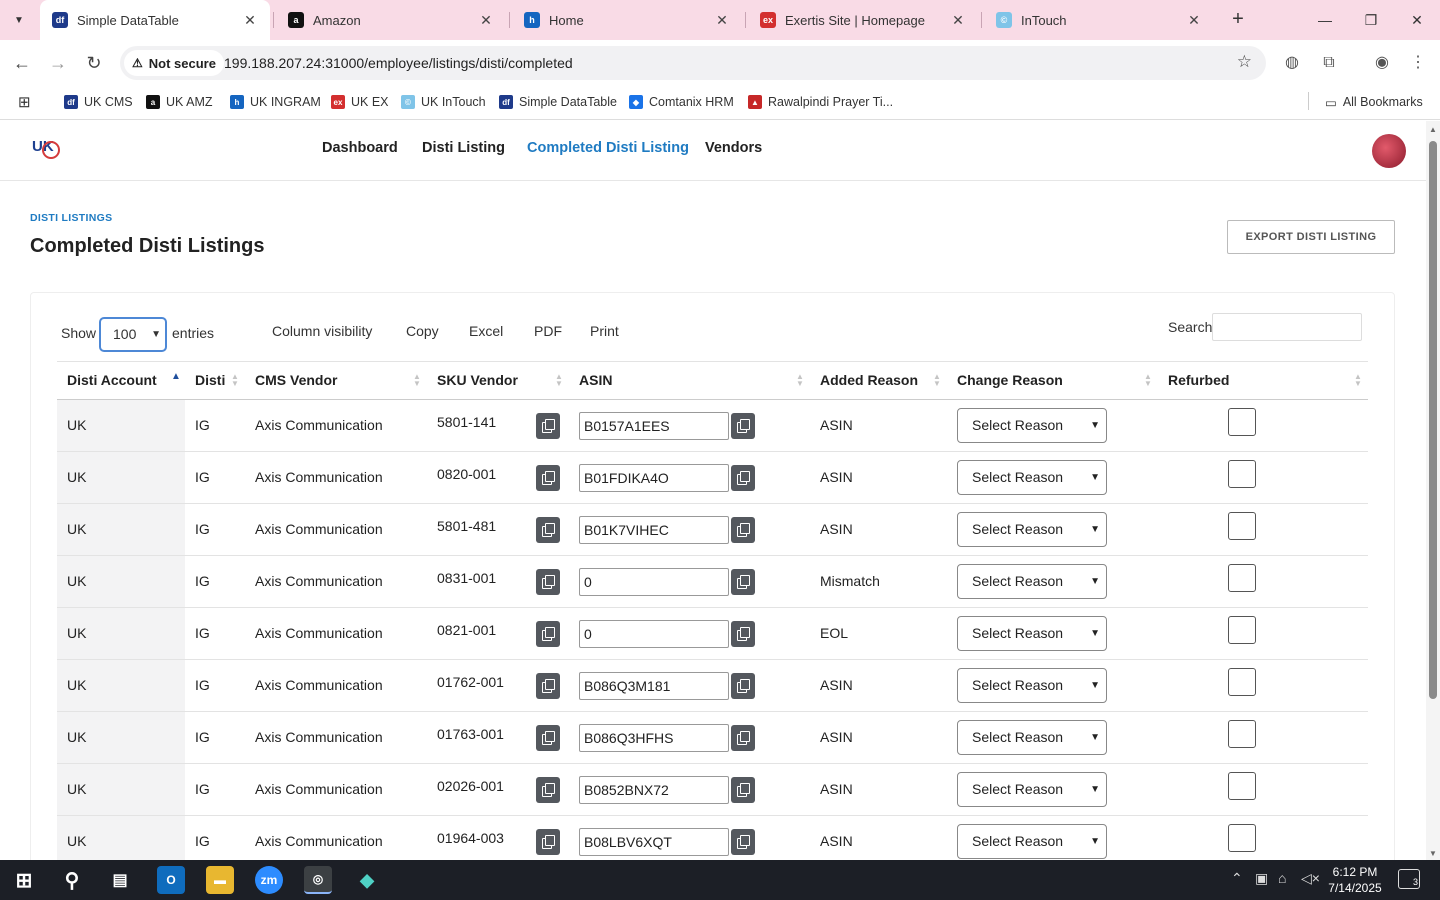 The image size is (1440, 900). What do you see at coordinates (1310, 878) in the screenshot?
I see `volume-mute-icon: ◁×` at bounding box center [1310, 878].